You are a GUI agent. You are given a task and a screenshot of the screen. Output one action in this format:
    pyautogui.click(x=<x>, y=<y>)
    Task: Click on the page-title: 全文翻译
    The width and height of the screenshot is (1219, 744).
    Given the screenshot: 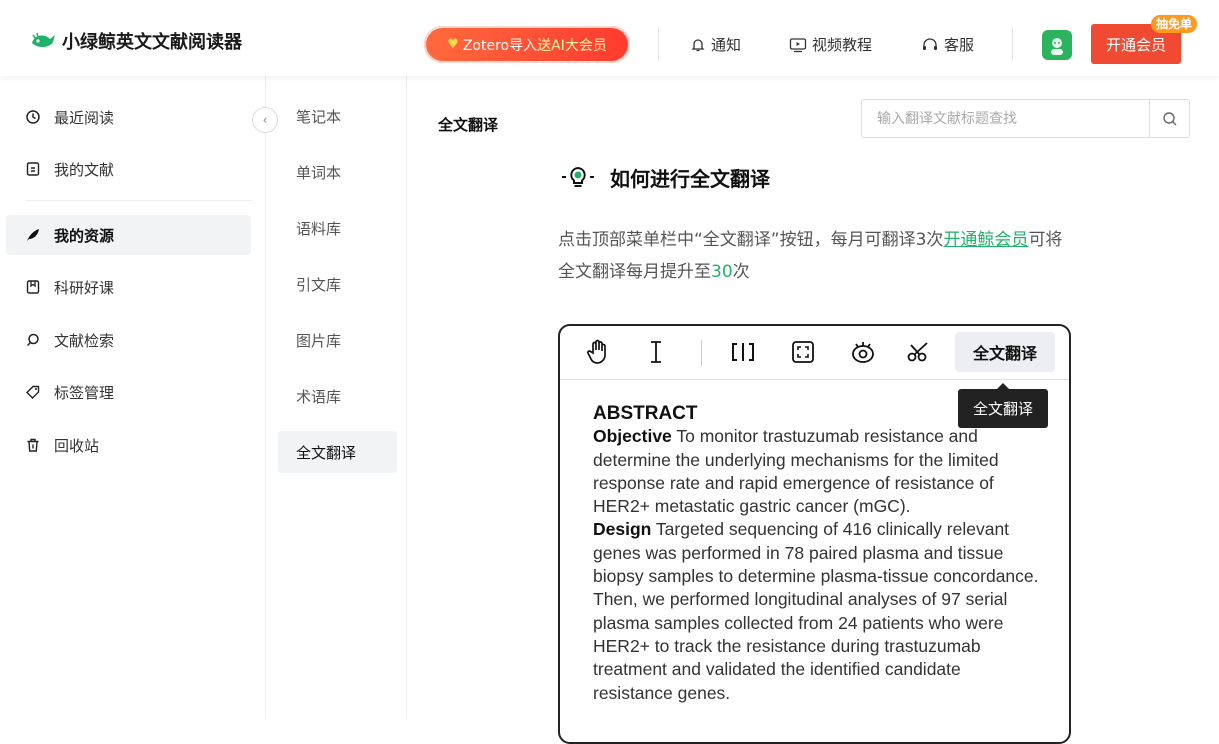 What is the action you would take?
    pyautogui.click(x=468, y=125)
    